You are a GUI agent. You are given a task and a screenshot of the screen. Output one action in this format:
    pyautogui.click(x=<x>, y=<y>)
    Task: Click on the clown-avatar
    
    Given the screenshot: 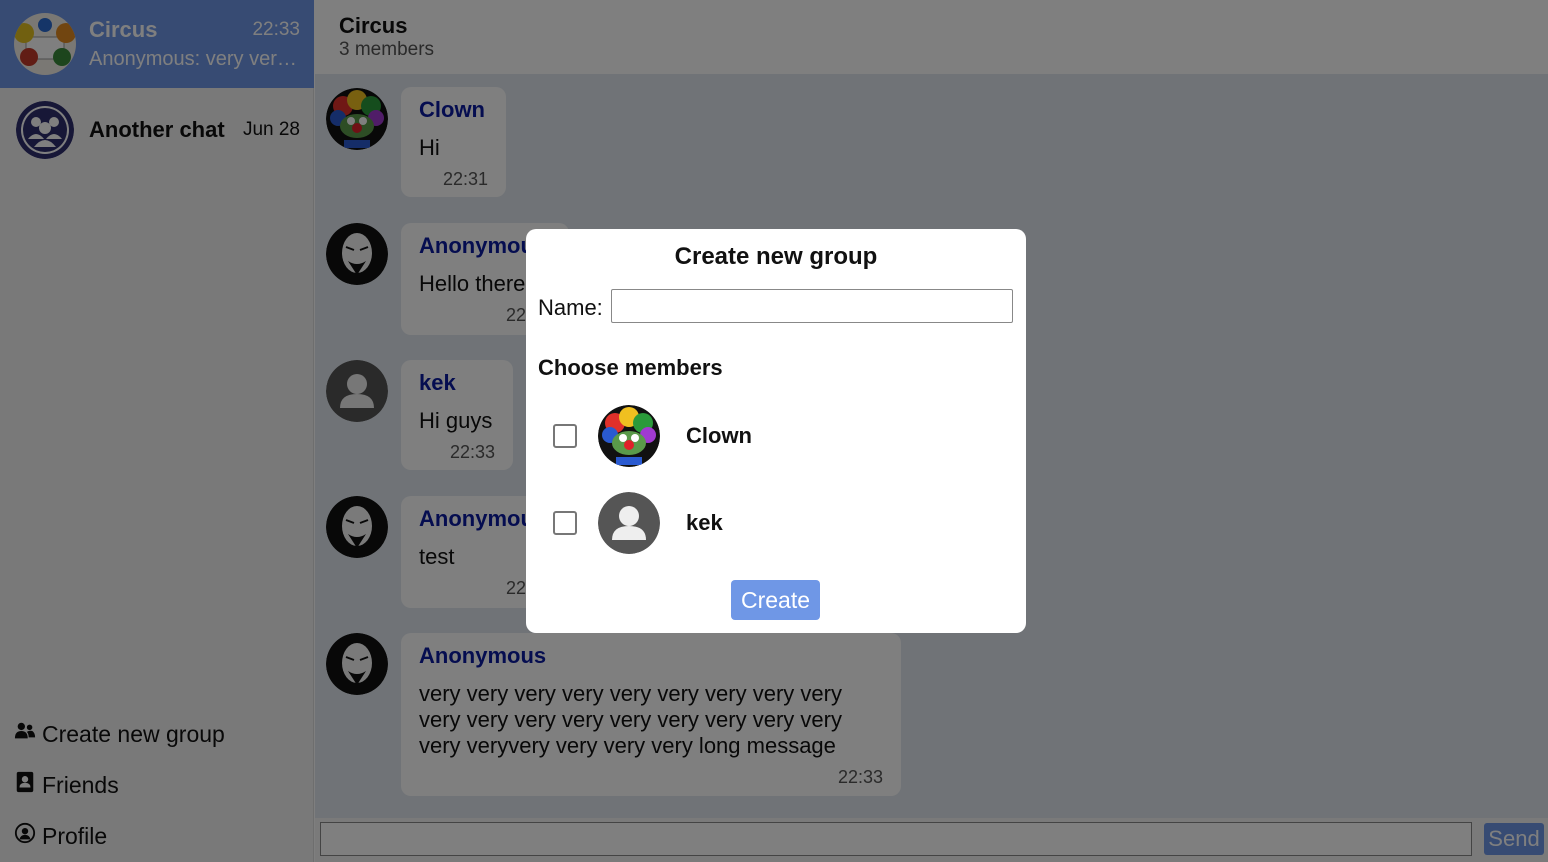 What is the action you would take?
    pyautogui.click(x=629, y=436)
    